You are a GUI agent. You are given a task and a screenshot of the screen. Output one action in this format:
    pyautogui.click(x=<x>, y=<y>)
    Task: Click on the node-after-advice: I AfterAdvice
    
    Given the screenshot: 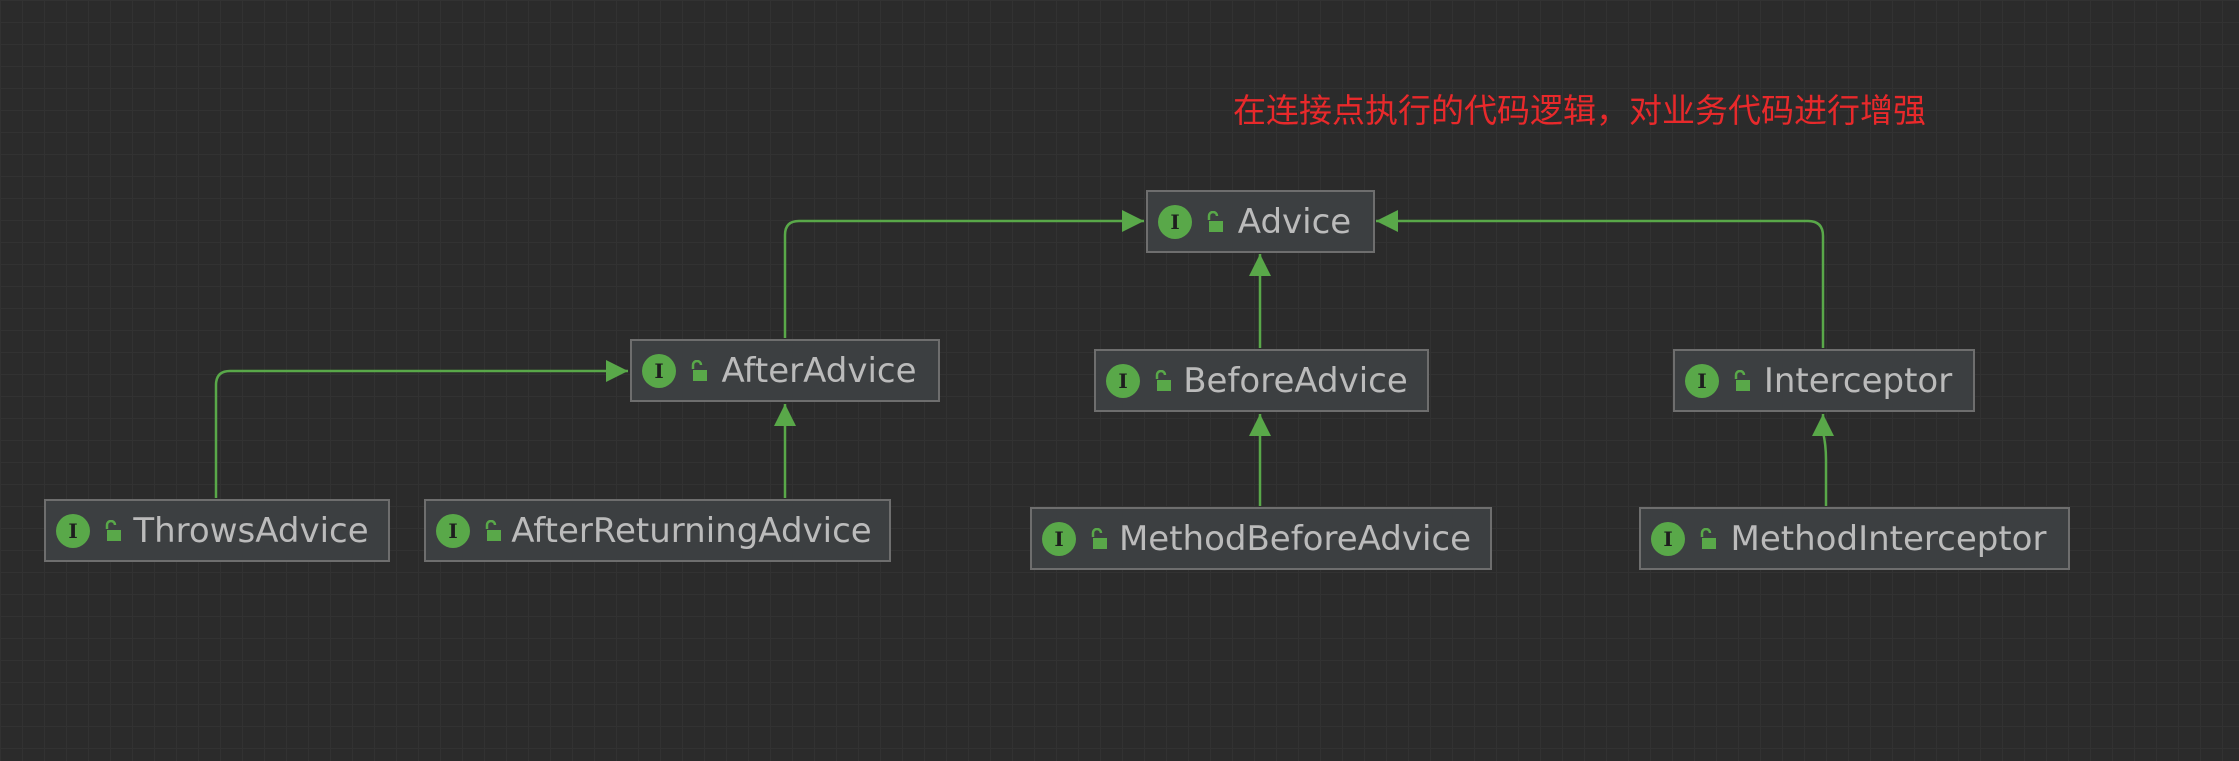 What is the action you would take?
    pyautogui.click(x=785, y=370)
    